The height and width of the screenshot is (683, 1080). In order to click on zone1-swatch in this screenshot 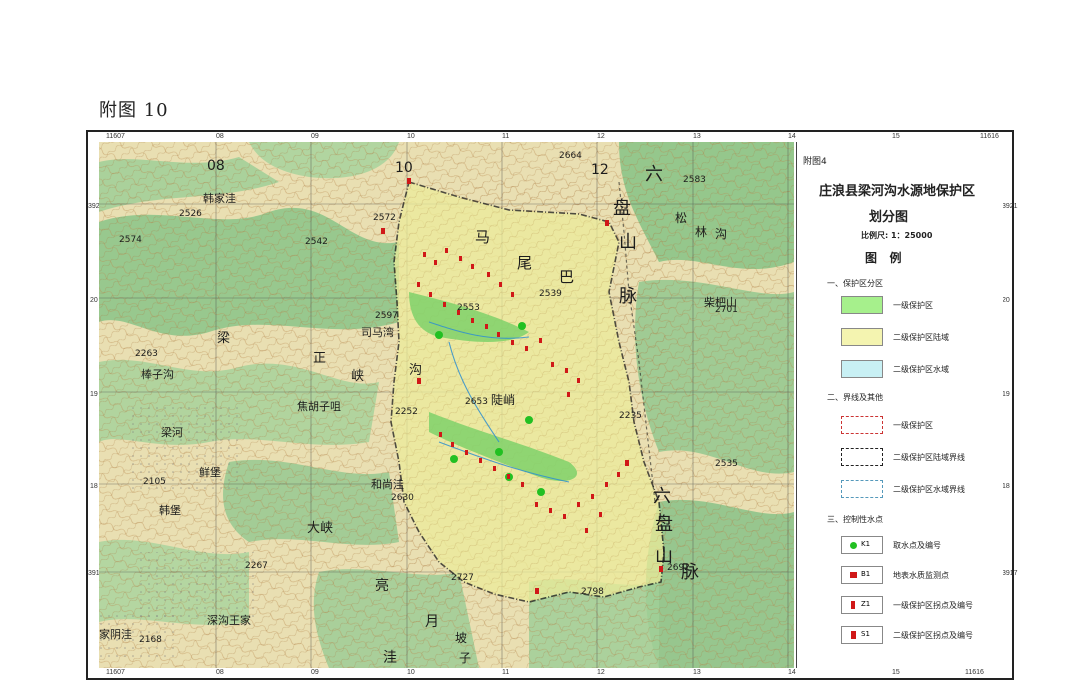, I will do `click(862, 305)`.